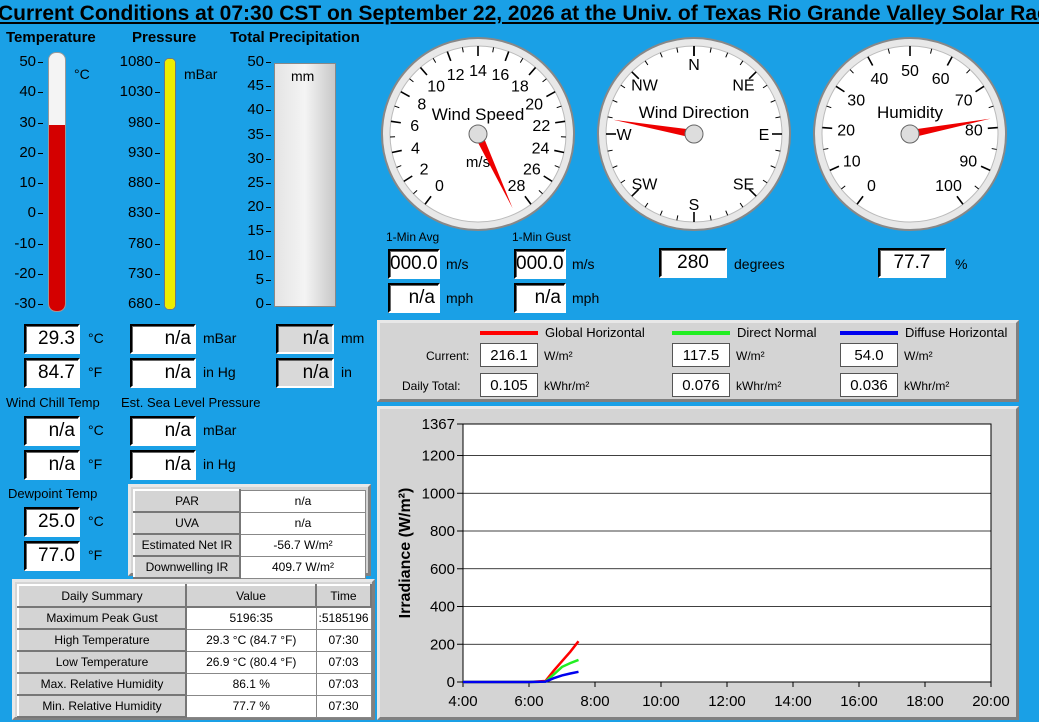 The width and height of the screenshot is (1039, 722). I want to click on daily-value: 0.036, so click(869, 385).